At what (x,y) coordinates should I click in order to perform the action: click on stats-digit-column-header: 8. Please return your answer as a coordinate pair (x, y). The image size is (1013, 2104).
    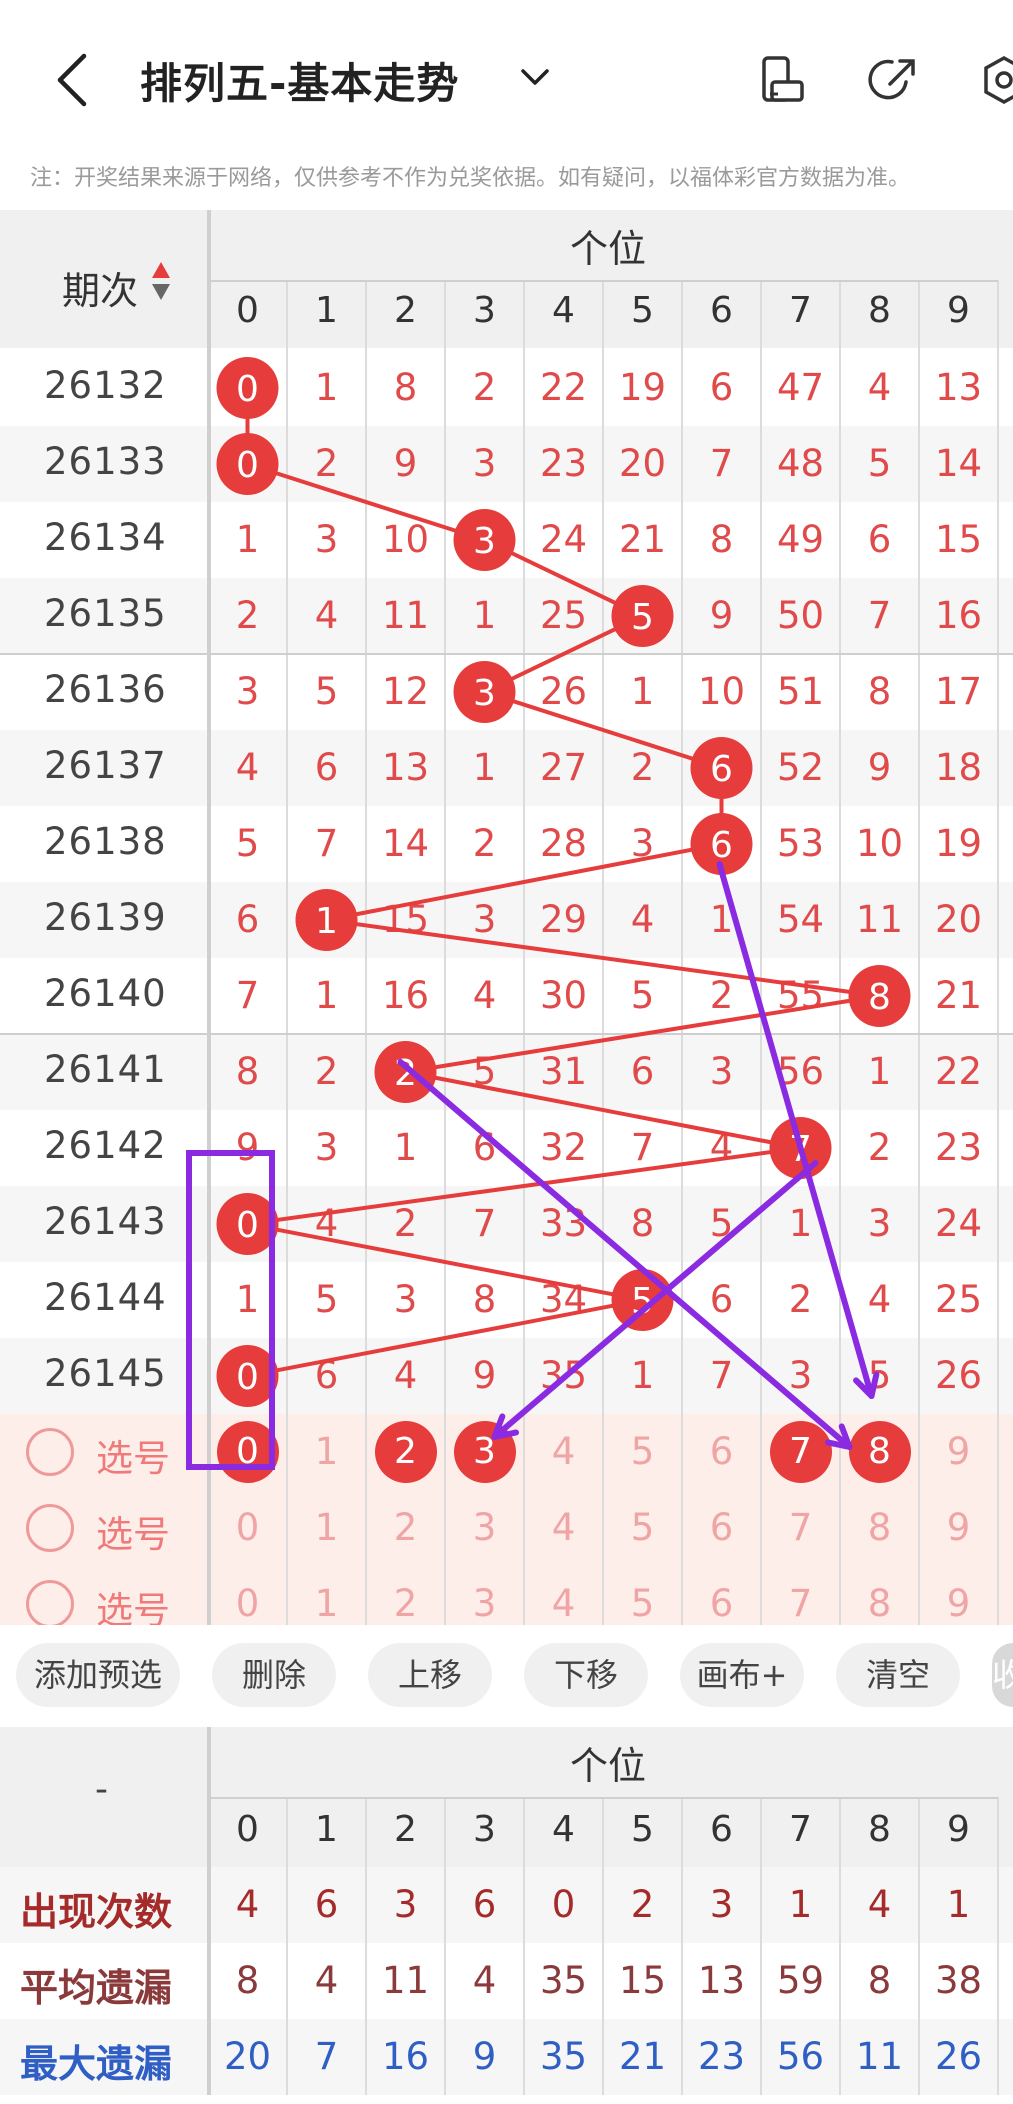
    Looking at the image, I should click on (879, 1829).